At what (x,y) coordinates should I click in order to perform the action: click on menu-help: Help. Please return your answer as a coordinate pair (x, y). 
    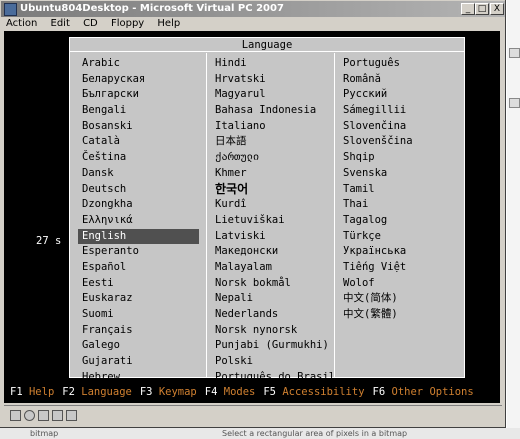
    Looking at the image, I should click on (168, 23).